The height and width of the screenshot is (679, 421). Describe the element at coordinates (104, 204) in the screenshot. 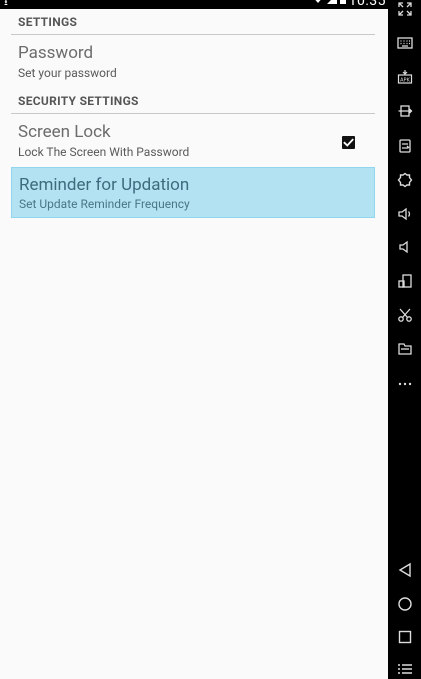

I see `pref-summary: Set Update Reminder Frequency` at that location.